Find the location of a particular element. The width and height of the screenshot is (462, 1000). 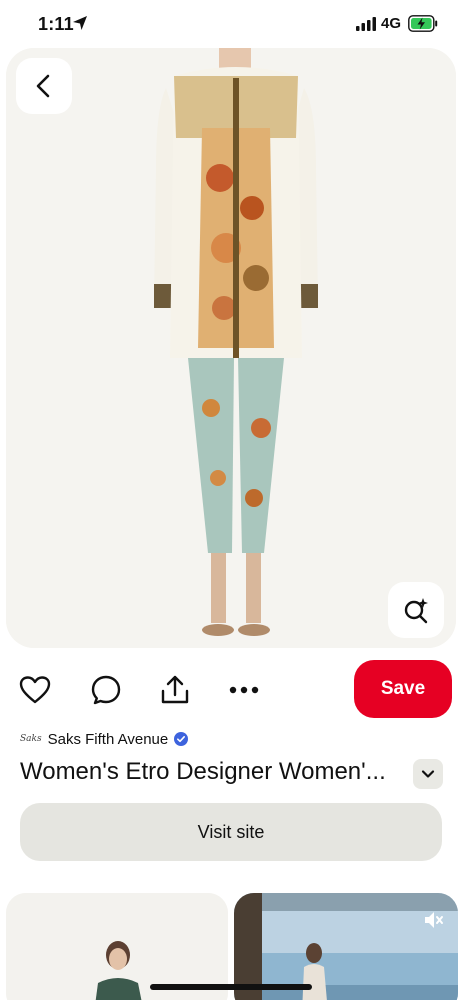

visit-site-button: Visit site is located at coordinates (231, 832).